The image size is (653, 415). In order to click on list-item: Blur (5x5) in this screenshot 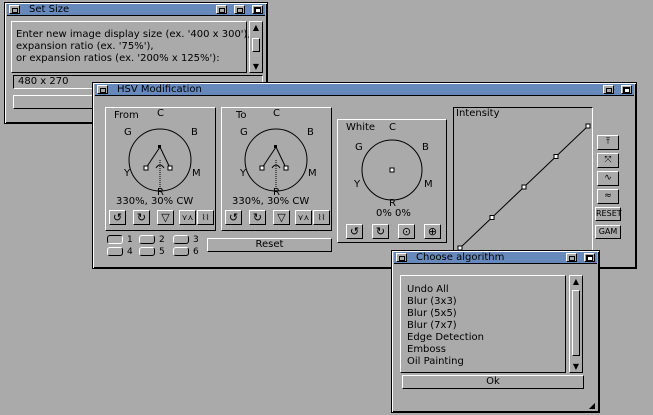, I will do `click(432, 314)`.